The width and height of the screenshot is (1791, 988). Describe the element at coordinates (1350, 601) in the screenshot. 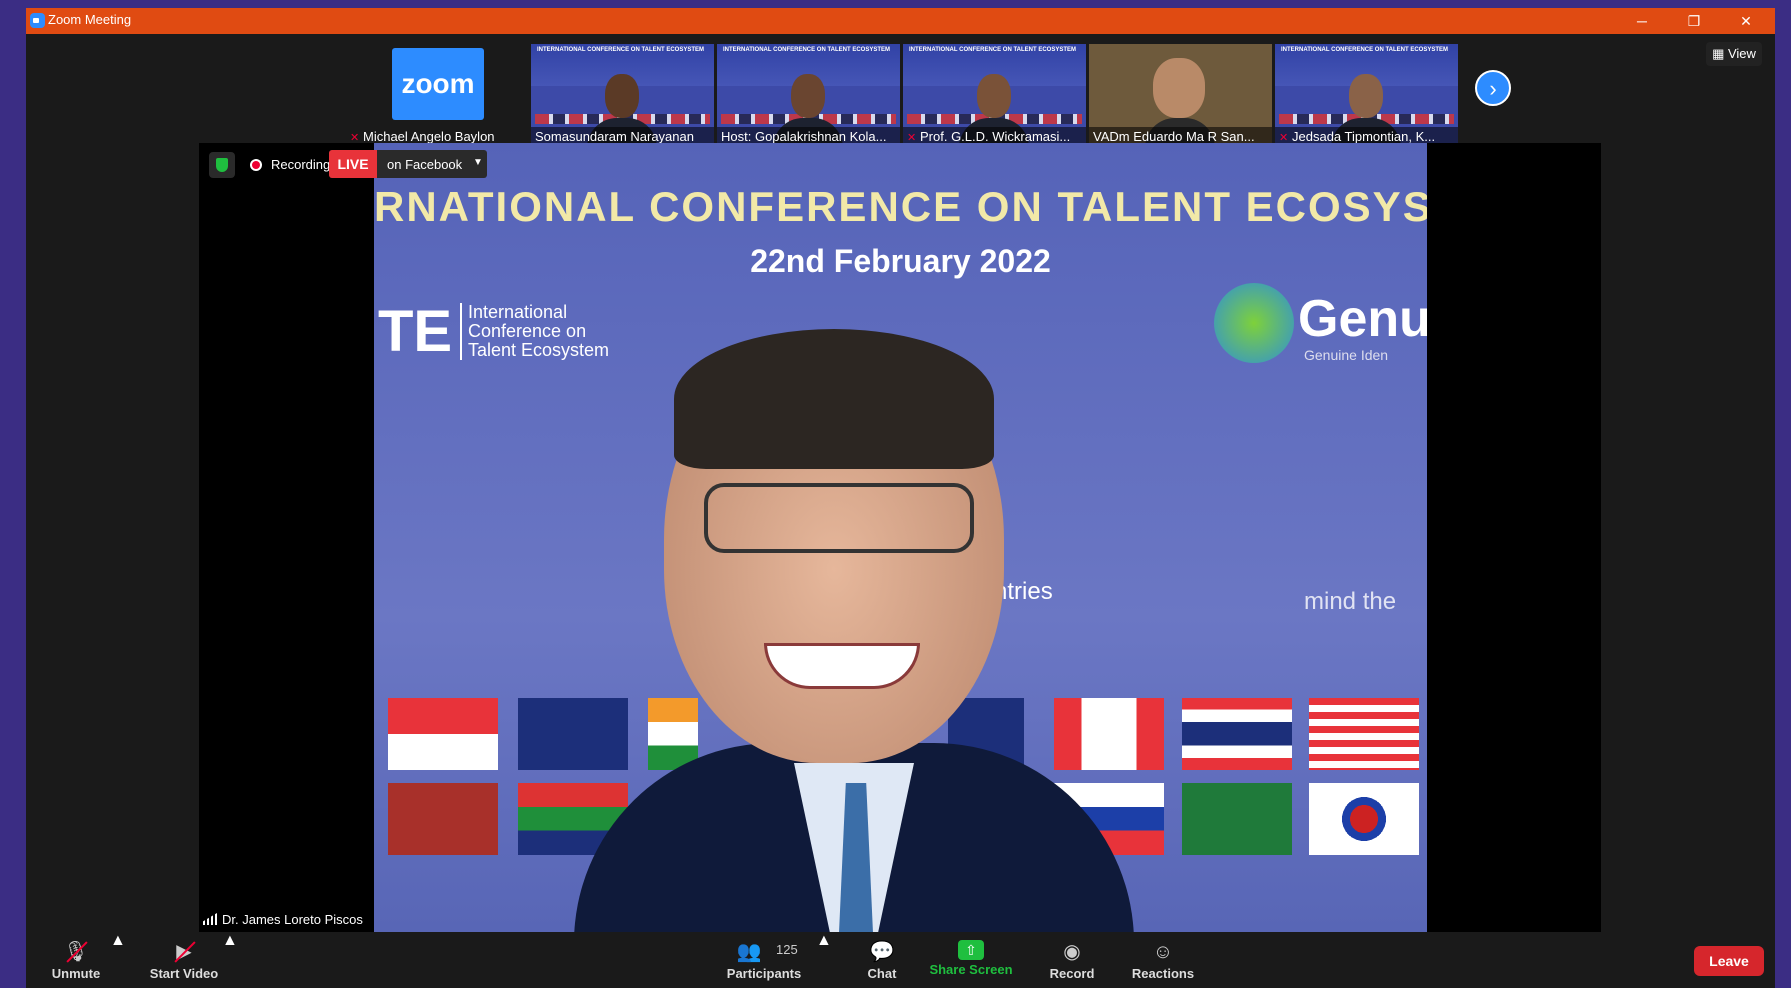

I see `slide-text: mind the` at that location.